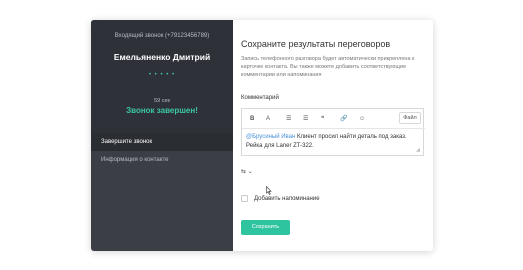  What do you see at coordinates (252, 119) in the screenshot?
I see `bold-button: B` at bounding box center [252, 119].